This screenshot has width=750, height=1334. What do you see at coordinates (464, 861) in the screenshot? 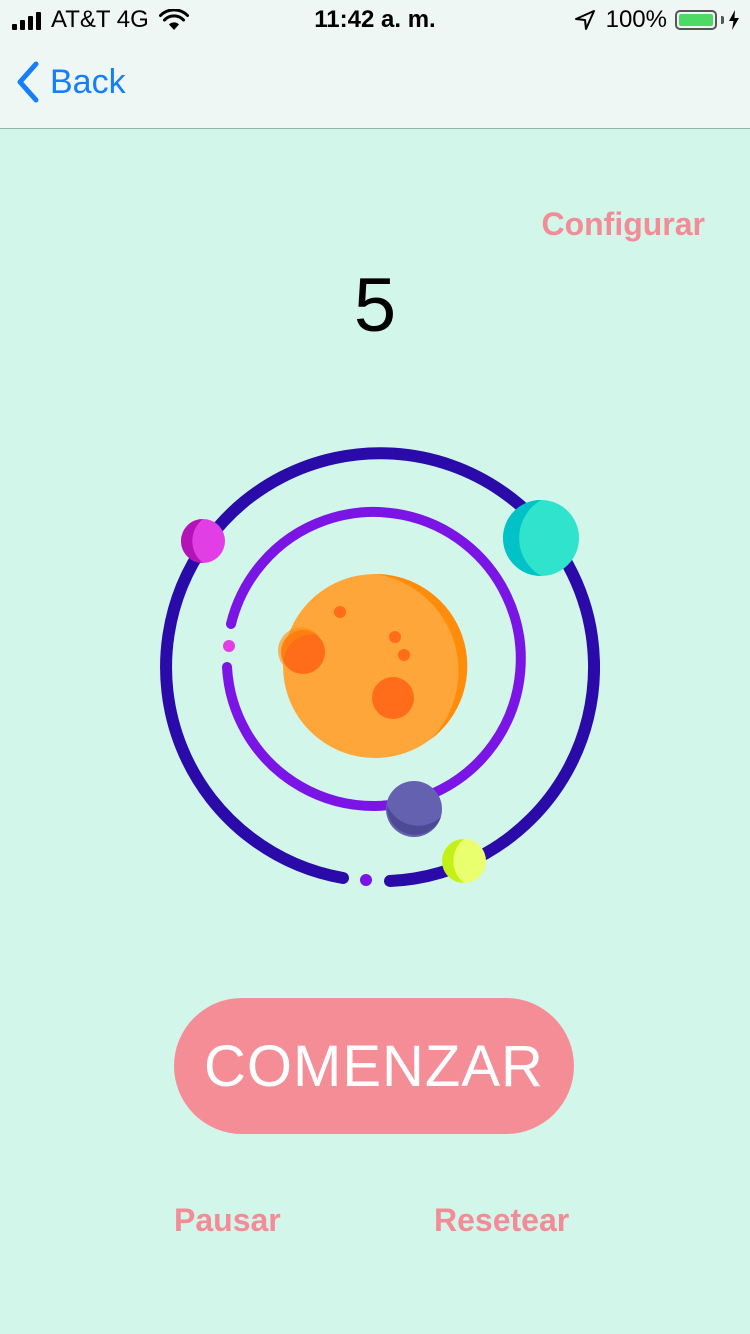
I see `lime-planet-icon` at bounding box center [464, 861].